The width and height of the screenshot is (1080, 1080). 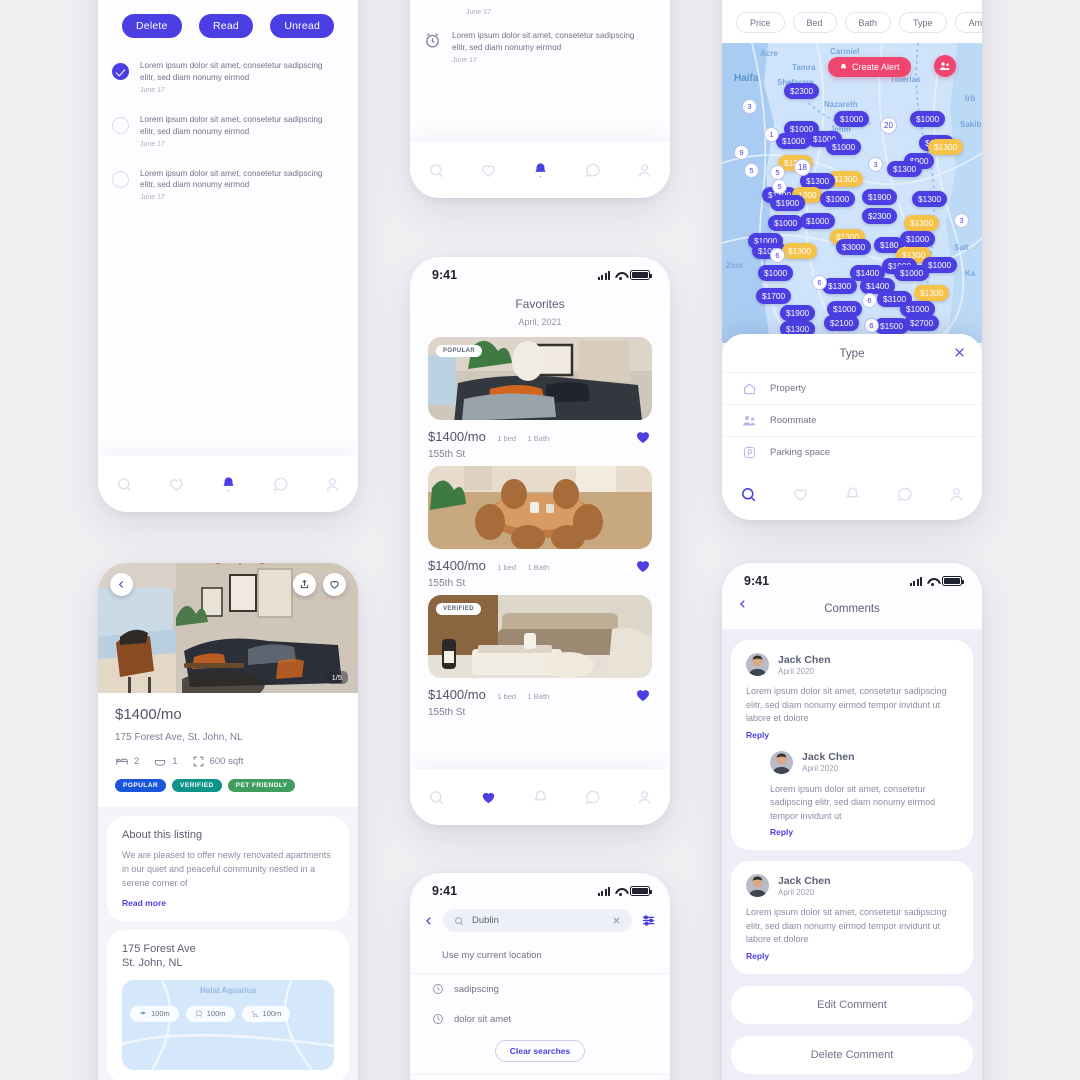 I want to click on roommate-toggle-button, so click(x=945, y=66).